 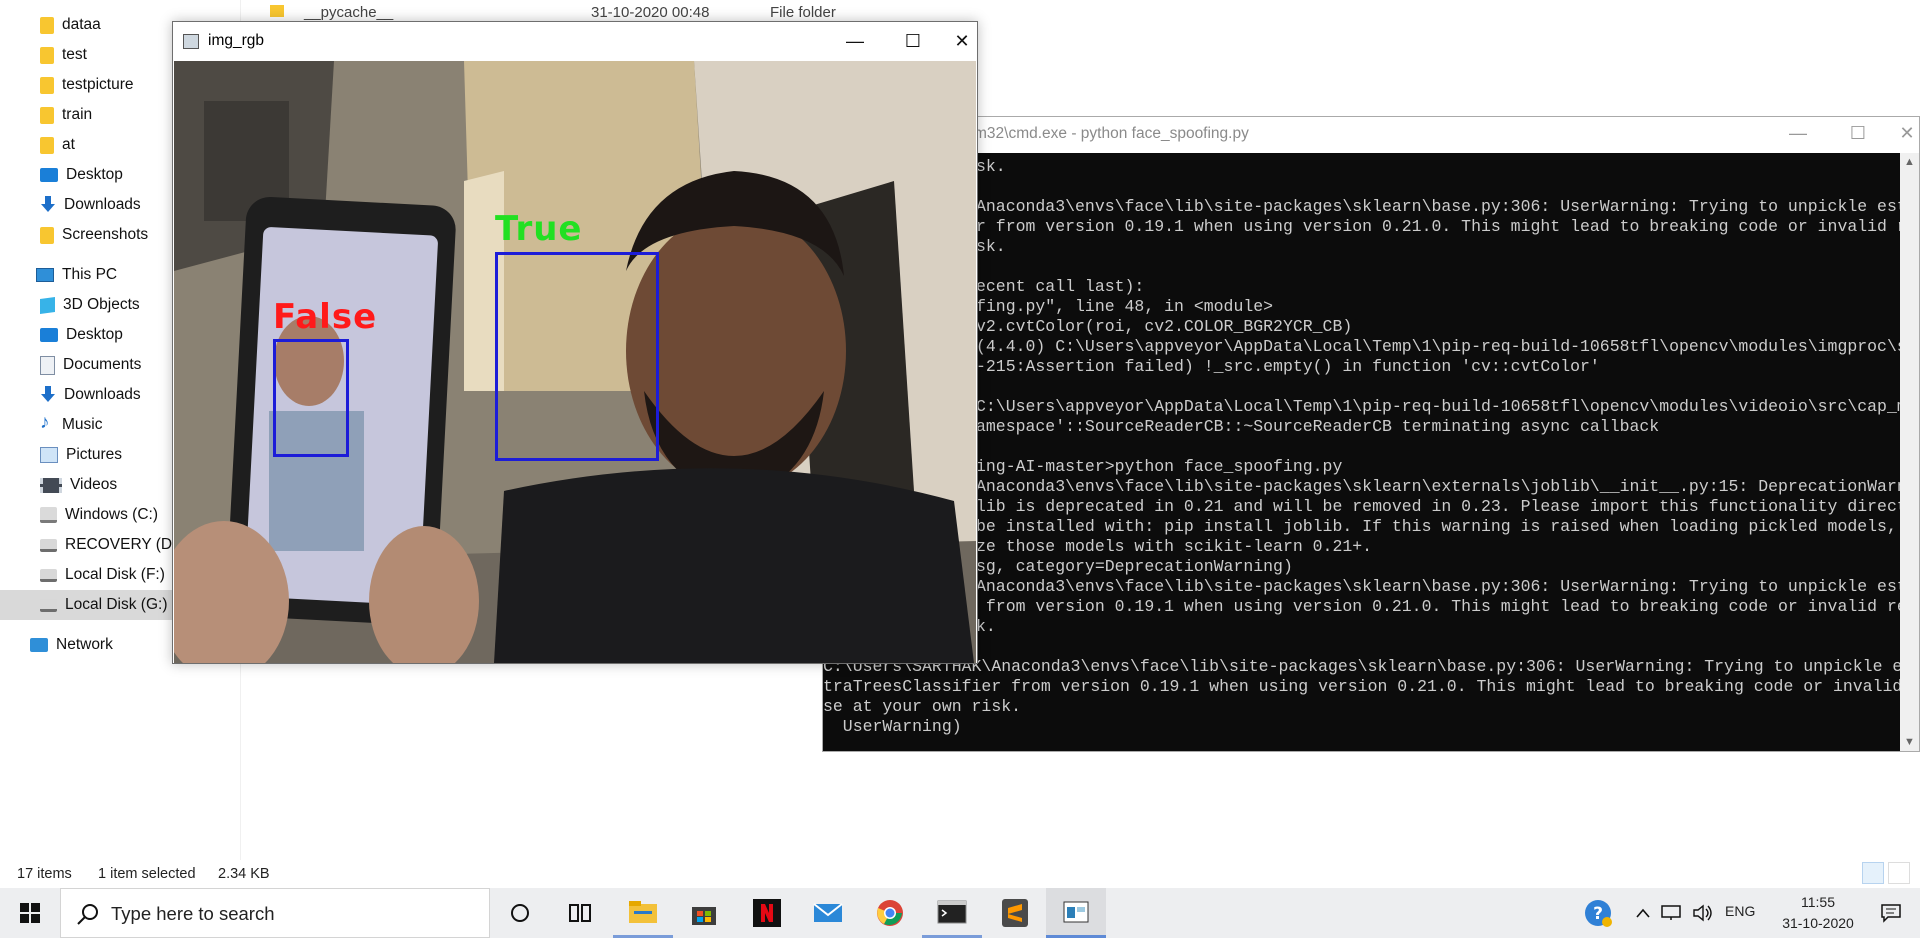 I want to click on large-icons-view-button, so click(x=1899, y=873).